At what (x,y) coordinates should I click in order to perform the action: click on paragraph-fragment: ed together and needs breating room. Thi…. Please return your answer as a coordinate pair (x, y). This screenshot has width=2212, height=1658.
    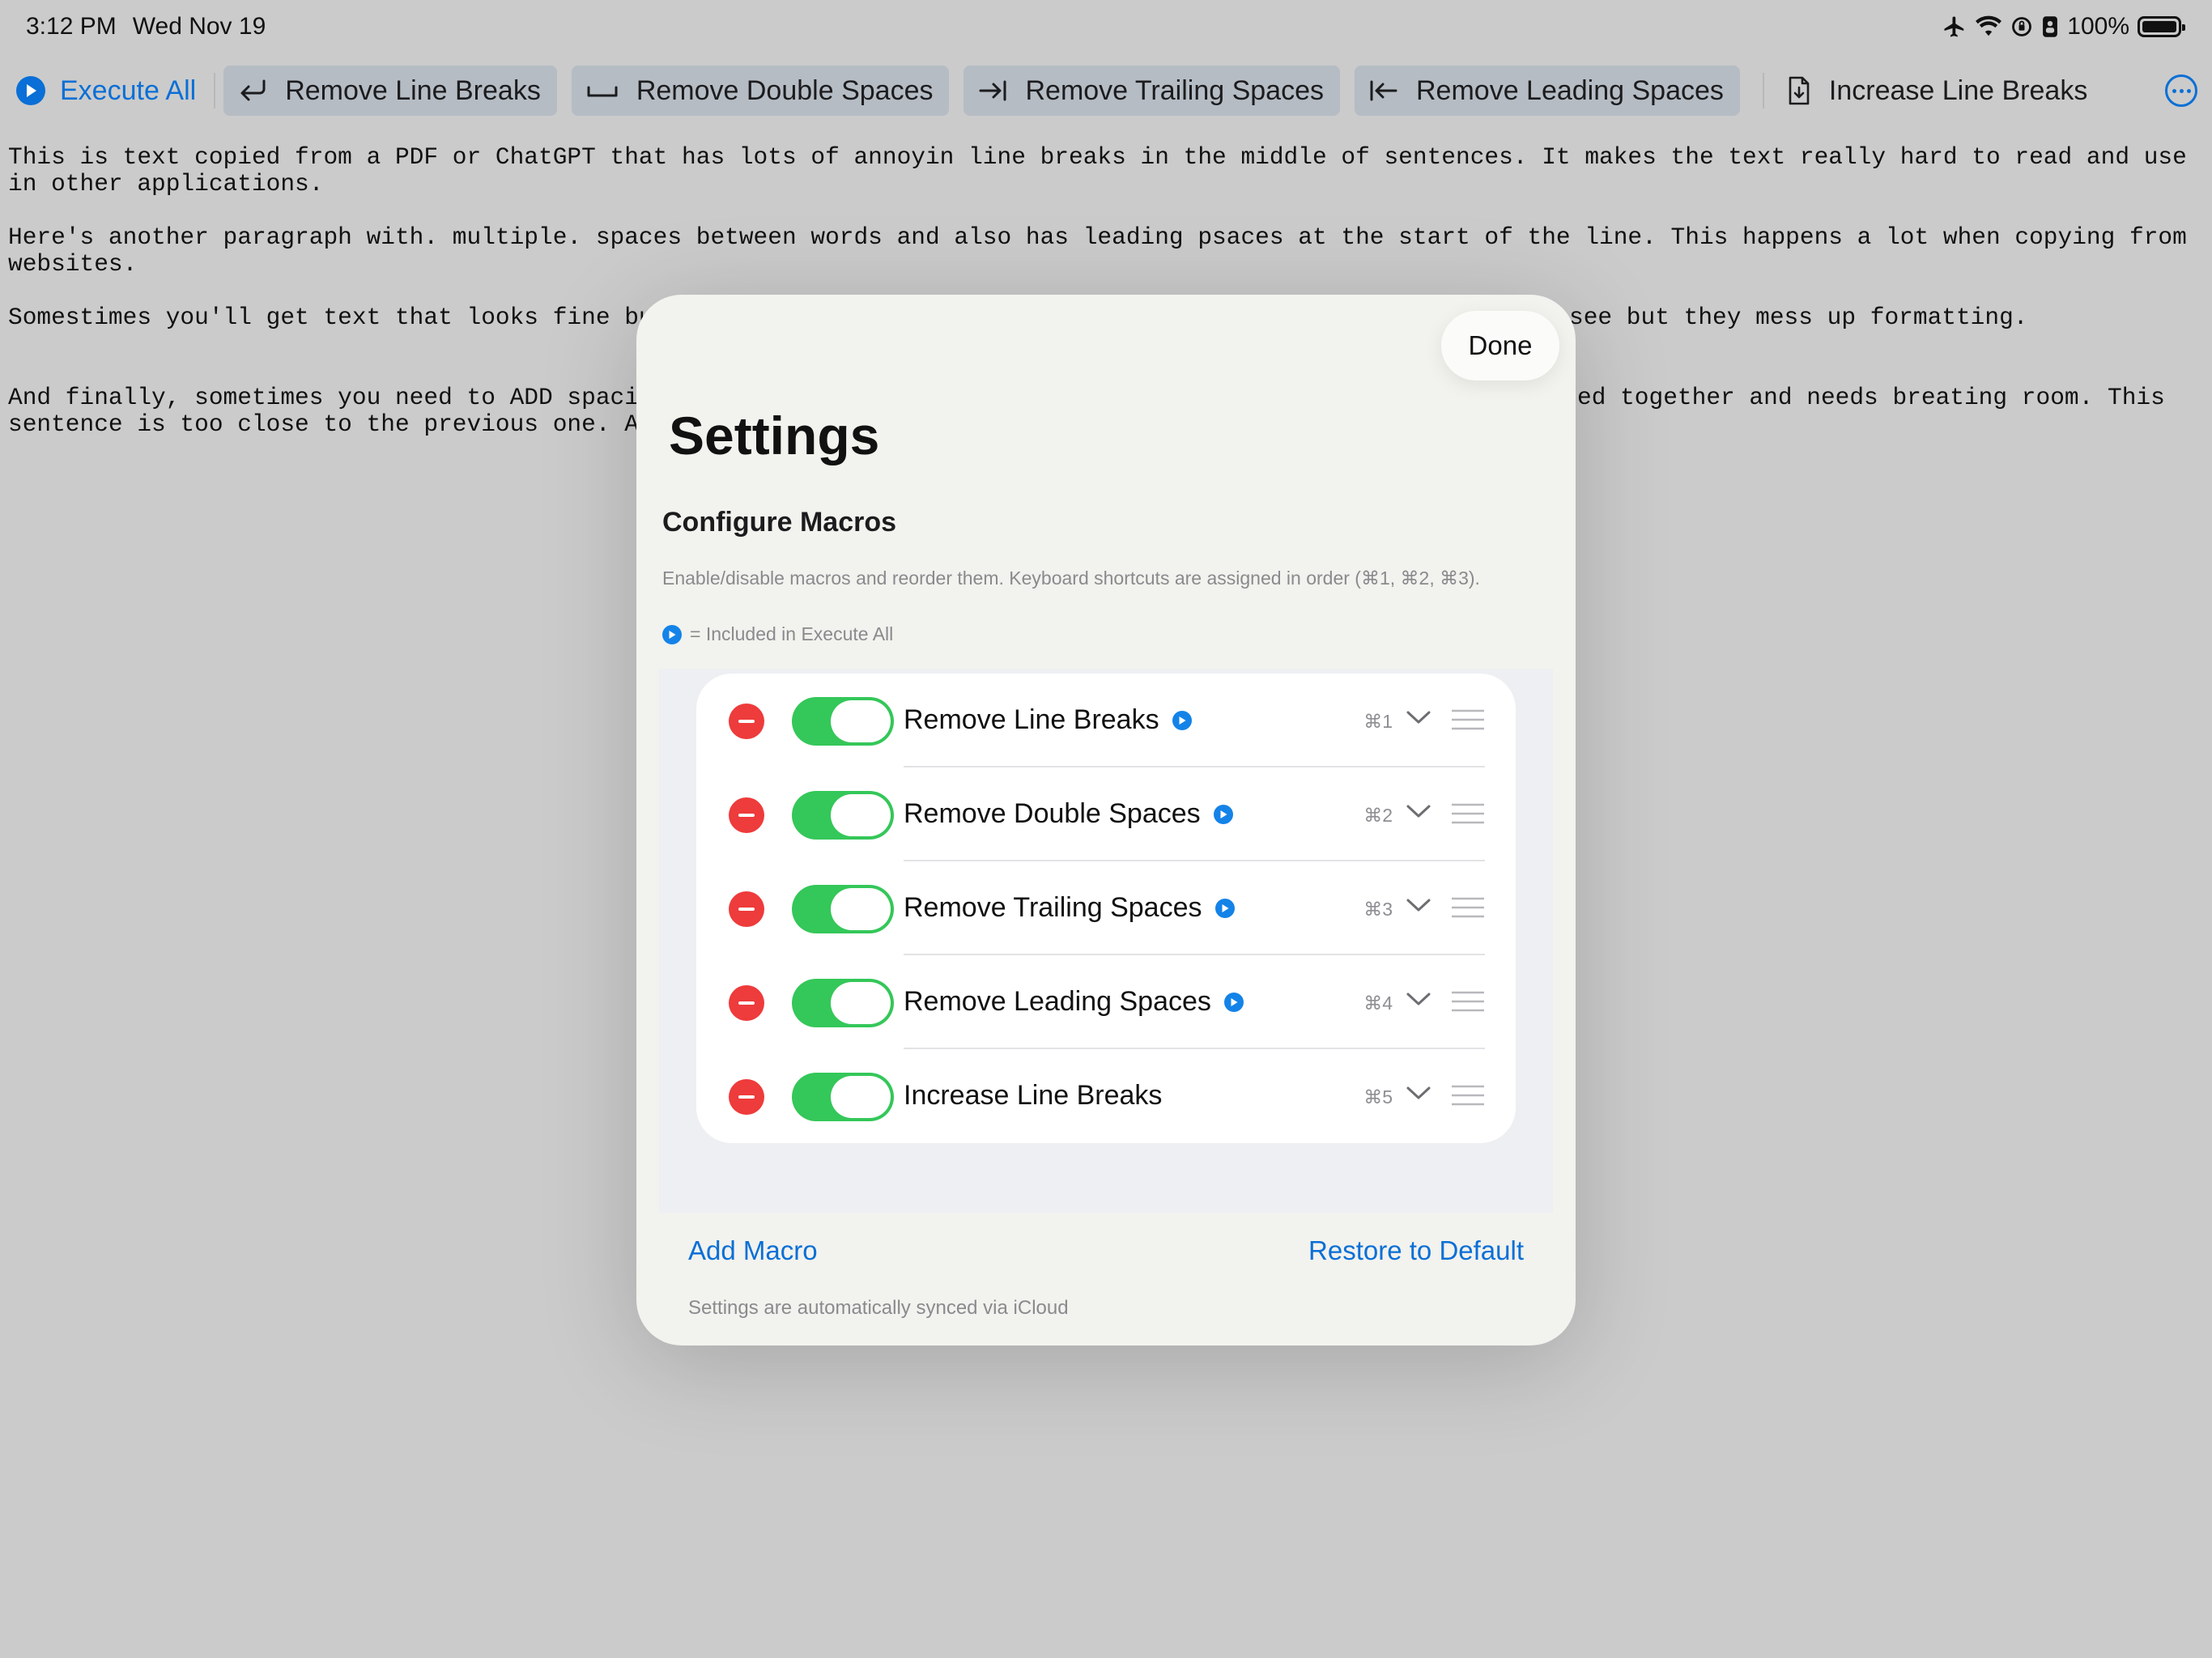
    Looking at the image, I should click on (1871, 397).